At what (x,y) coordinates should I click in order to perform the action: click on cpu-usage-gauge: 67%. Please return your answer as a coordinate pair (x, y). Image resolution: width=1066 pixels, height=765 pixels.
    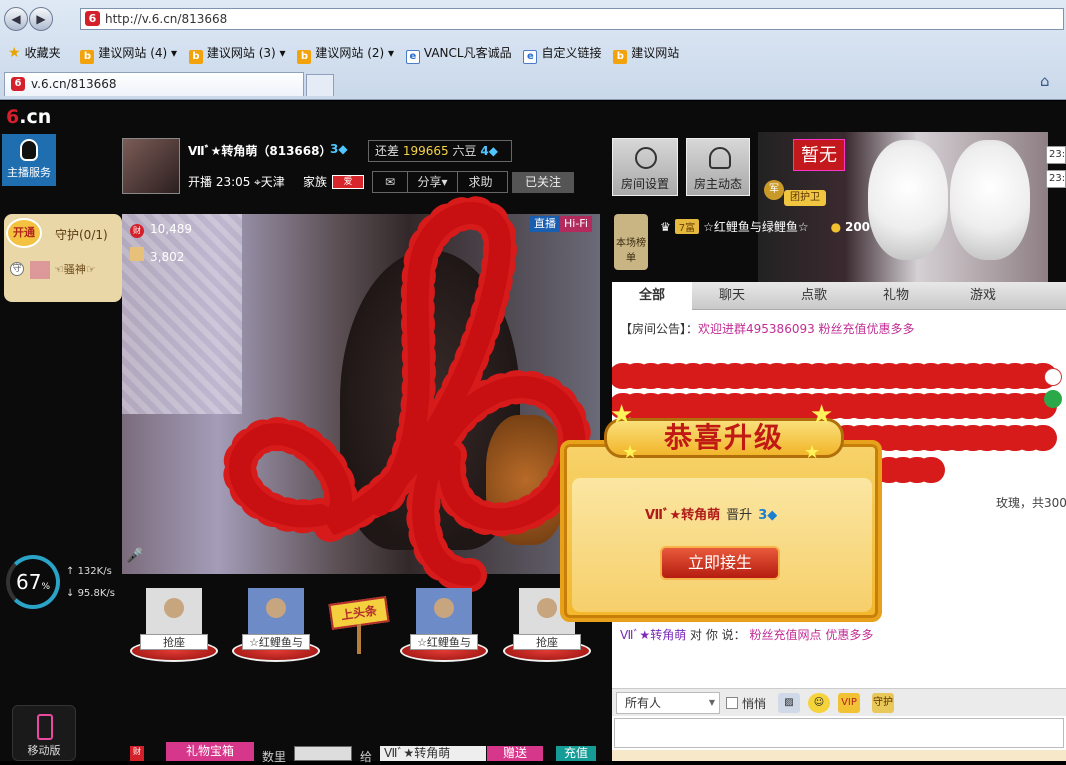
    Looking at the image, I should click on (33, 582).